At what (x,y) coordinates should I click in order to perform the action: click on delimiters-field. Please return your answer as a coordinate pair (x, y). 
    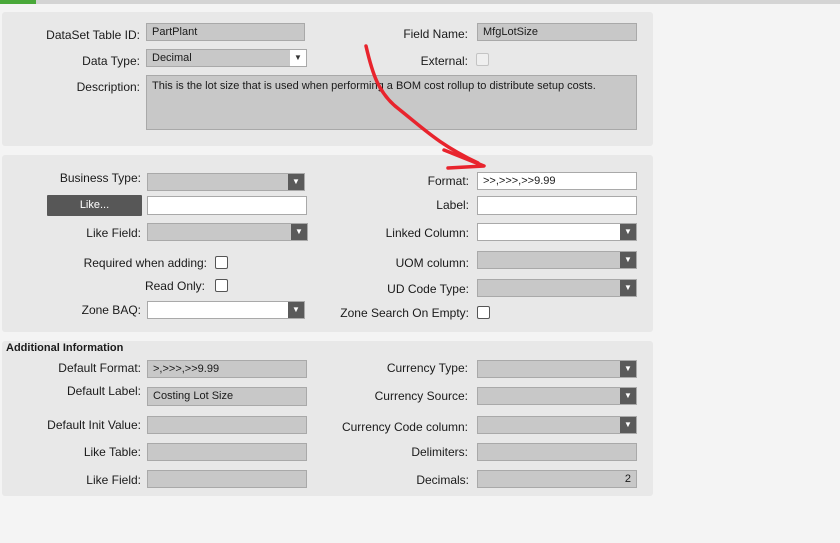
    Looking at the image, I should click on (557, 452).